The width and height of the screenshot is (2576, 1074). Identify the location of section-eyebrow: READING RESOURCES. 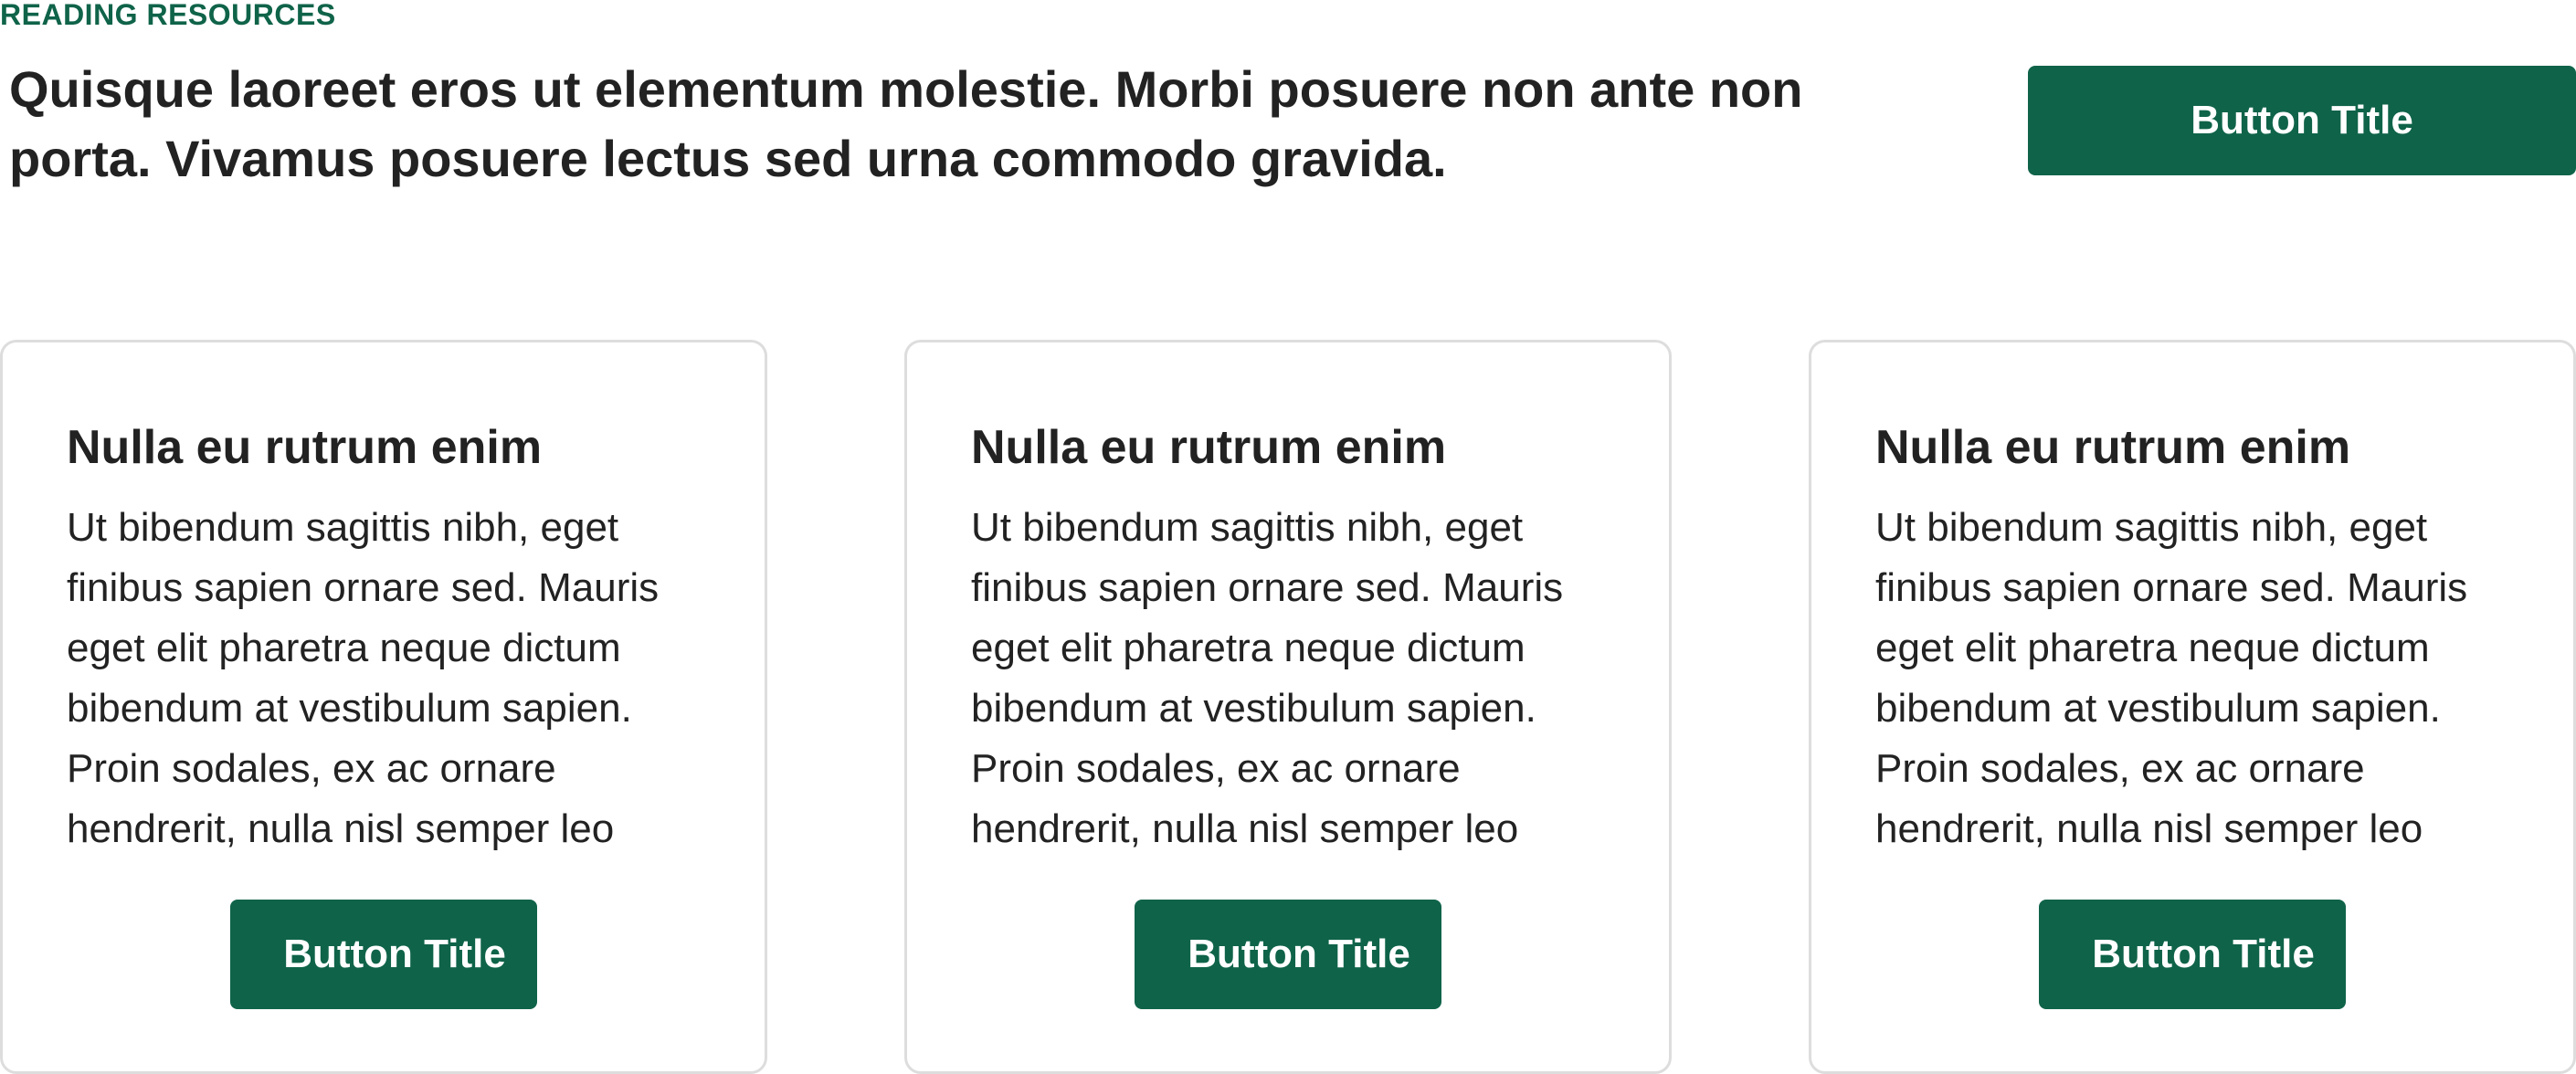
(168, 15).